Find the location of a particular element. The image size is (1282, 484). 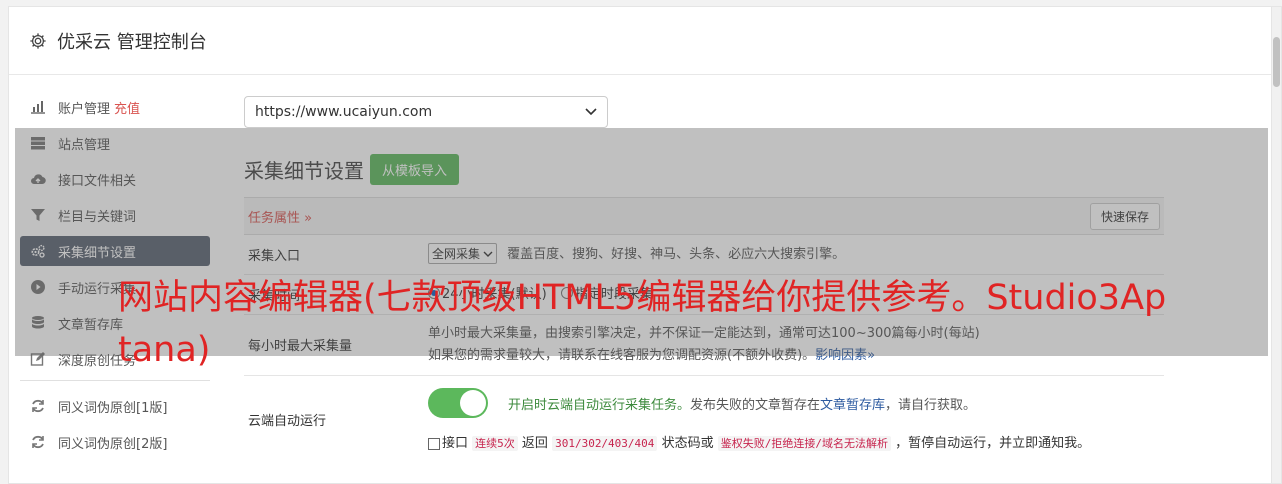

cloud-auto-run-toggle is located at coordinates (458, 403).